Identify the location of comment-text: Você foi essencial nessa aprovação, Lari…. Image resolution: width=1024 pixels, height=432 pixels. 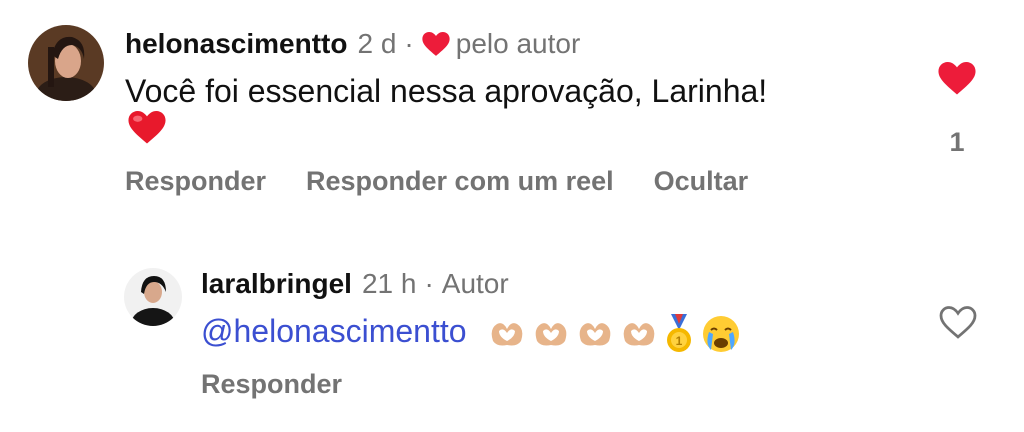
(446, 91).